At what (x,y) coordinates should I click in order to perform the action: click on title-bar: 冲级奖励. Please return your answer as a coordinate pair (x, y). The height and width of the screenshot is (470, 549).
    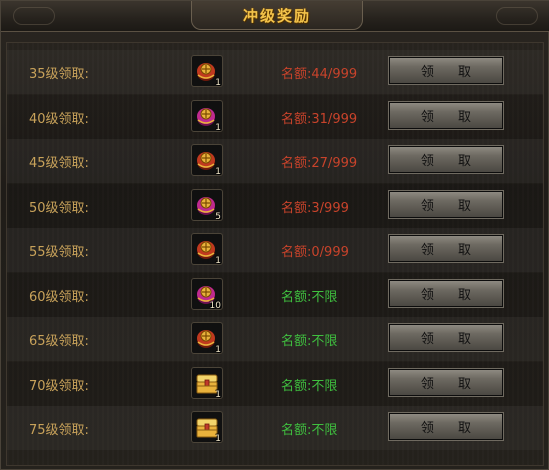
    Looking at the image, I should click on (275, 16).